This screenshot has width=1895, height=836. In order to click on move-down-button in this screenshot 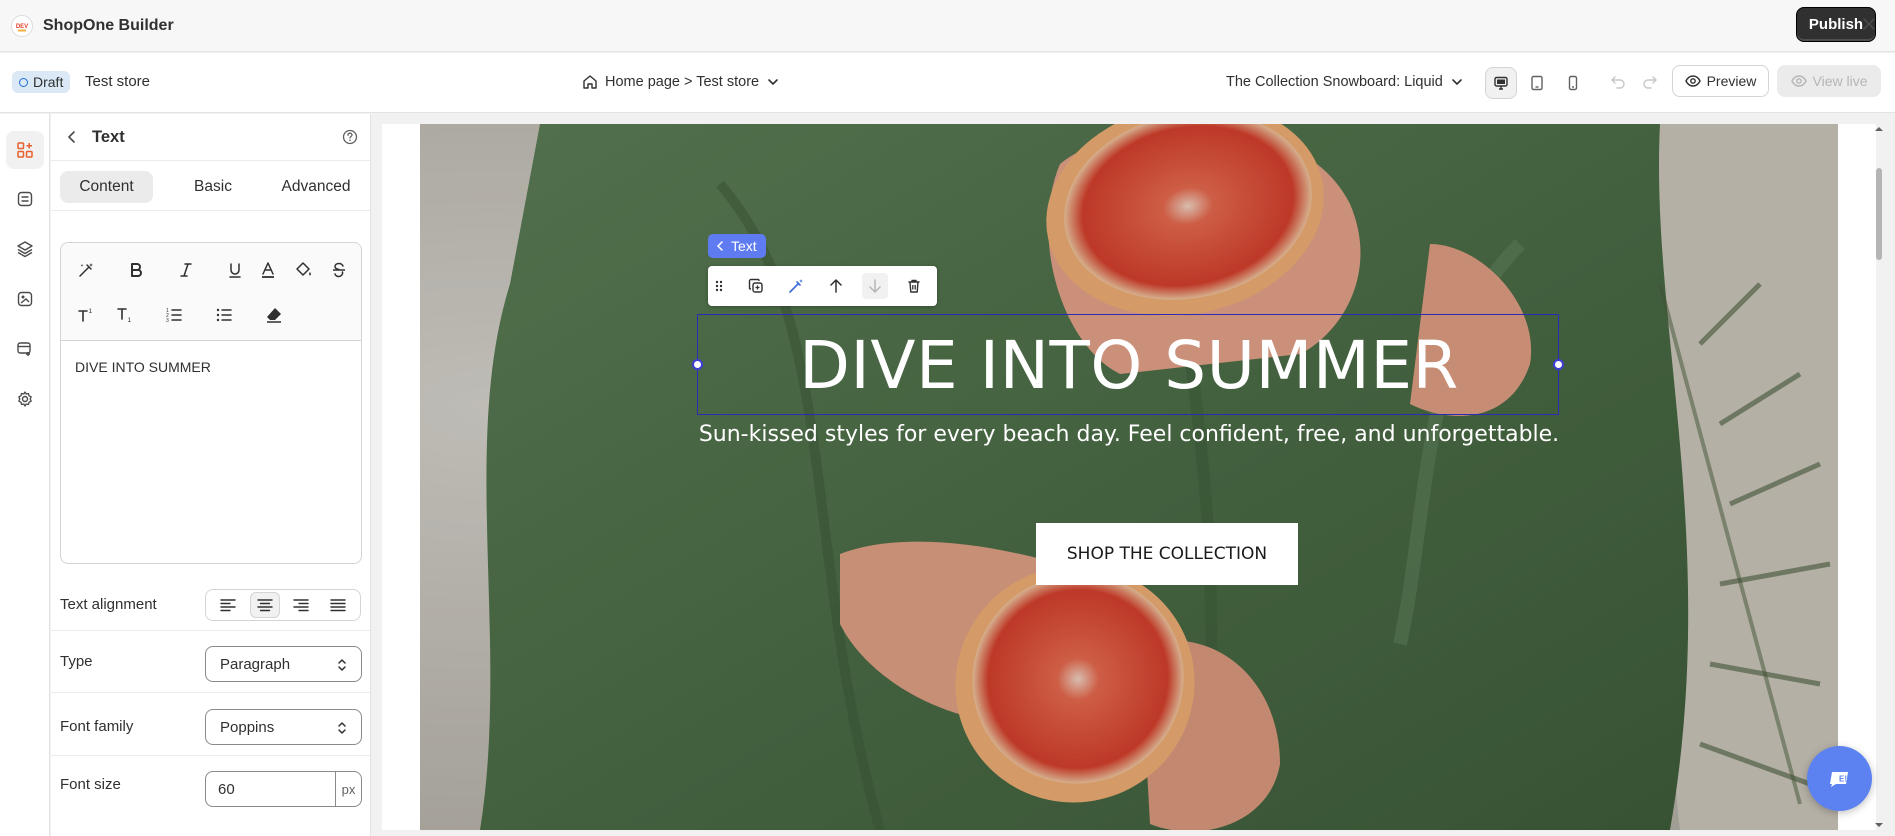, I will do `click(875, 286)`.